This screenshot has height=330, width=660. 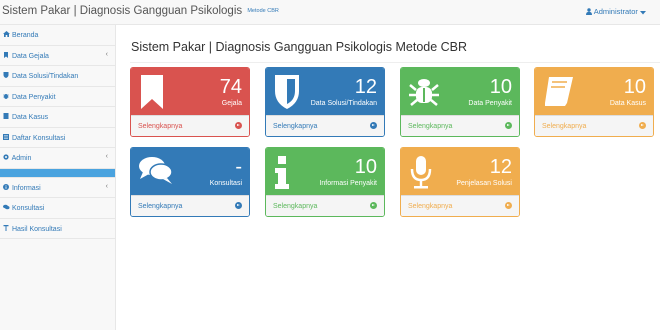 I want to click on stat-card-penyakit: 10 Data Penyakit Selengkapnya, so click(x=460, y=102).